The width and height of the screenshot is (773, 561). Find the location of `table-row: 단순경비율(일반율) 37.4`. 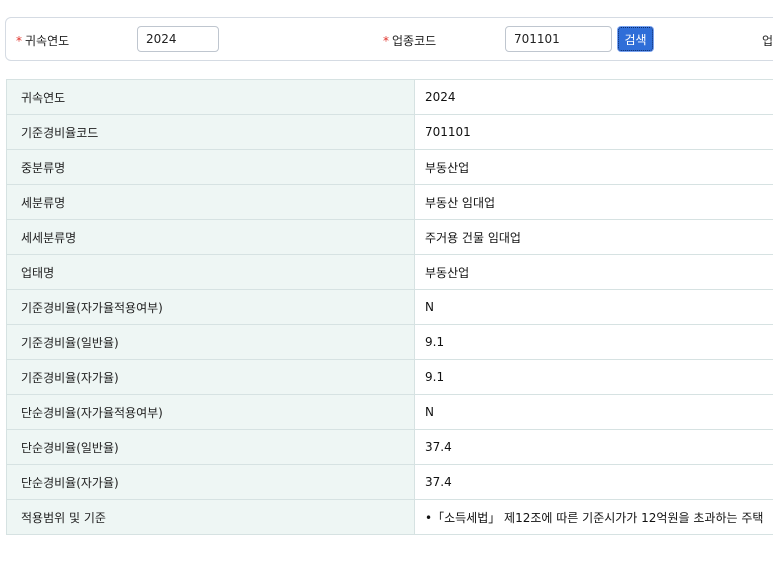

table-row: 단순경비율(일반율) 37.4 is located at coordinates (389, 447).